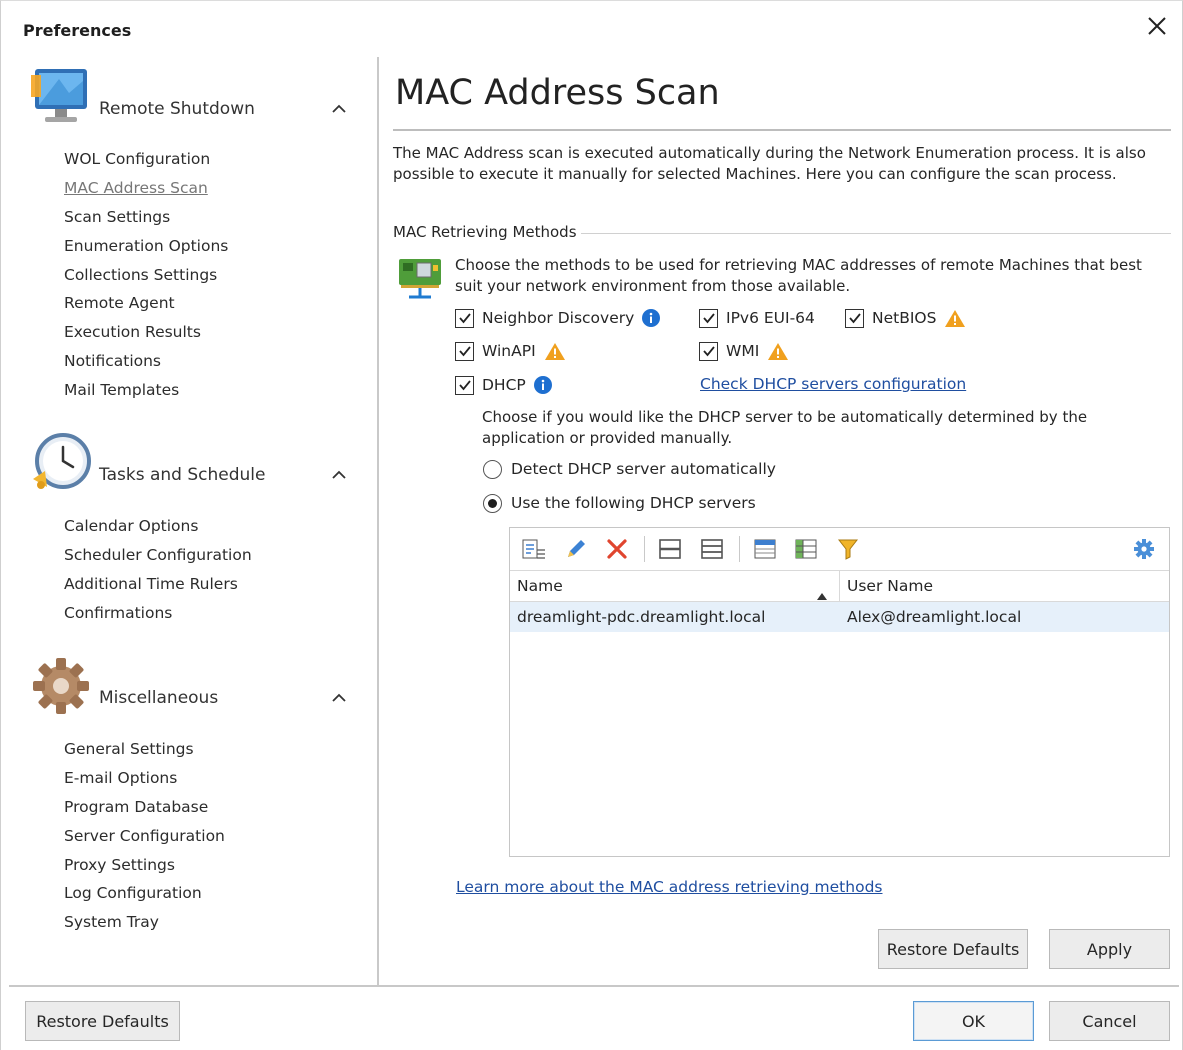 This screenshot has height=1050, width=1183. What do you see at coordinates (487, 232) in the screenshot?
I see `section-label: MAC Retrieving Methods` at bounding box center [487, 232].